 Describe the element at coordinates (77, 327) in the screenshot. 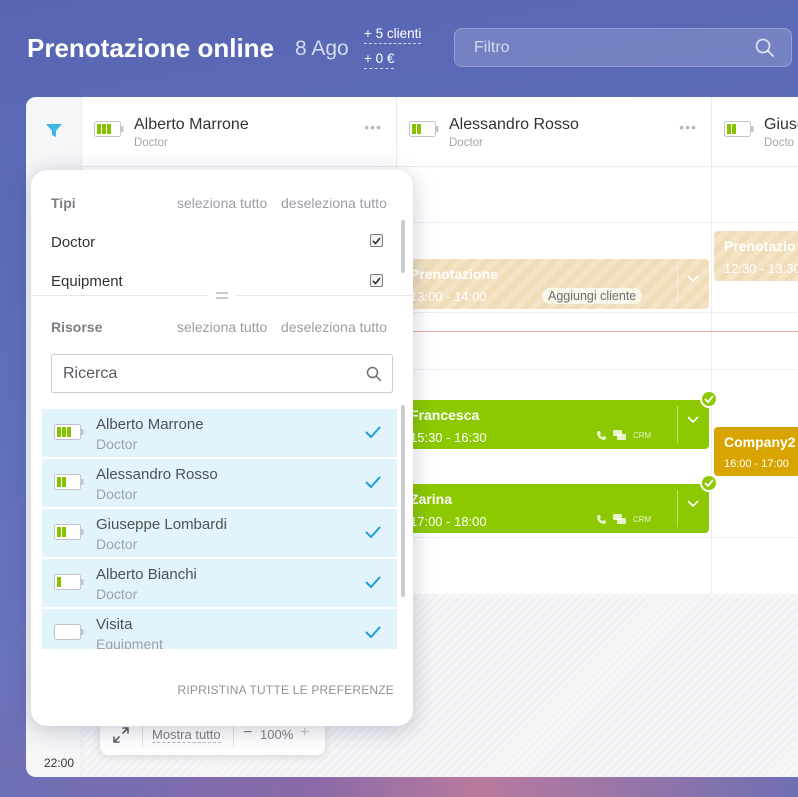

I see `resources-heading: Risorse` at that location.